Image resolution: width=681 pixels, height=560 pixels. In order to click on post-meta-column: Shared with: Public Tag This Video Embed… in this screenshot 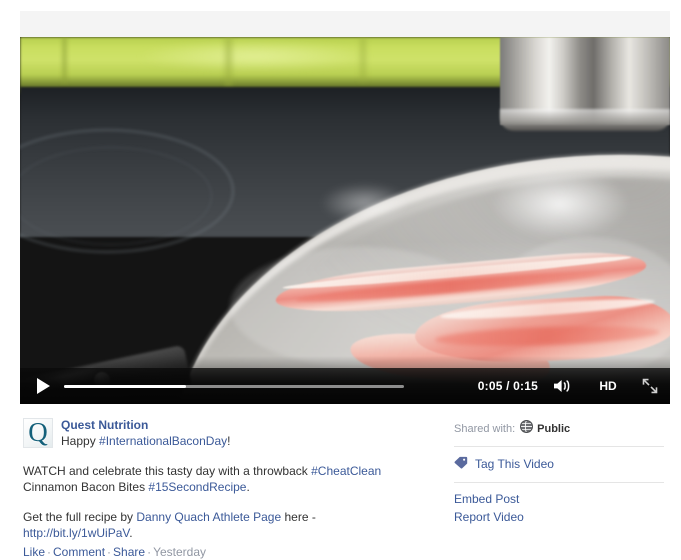, I will do `click(559, 471)`.